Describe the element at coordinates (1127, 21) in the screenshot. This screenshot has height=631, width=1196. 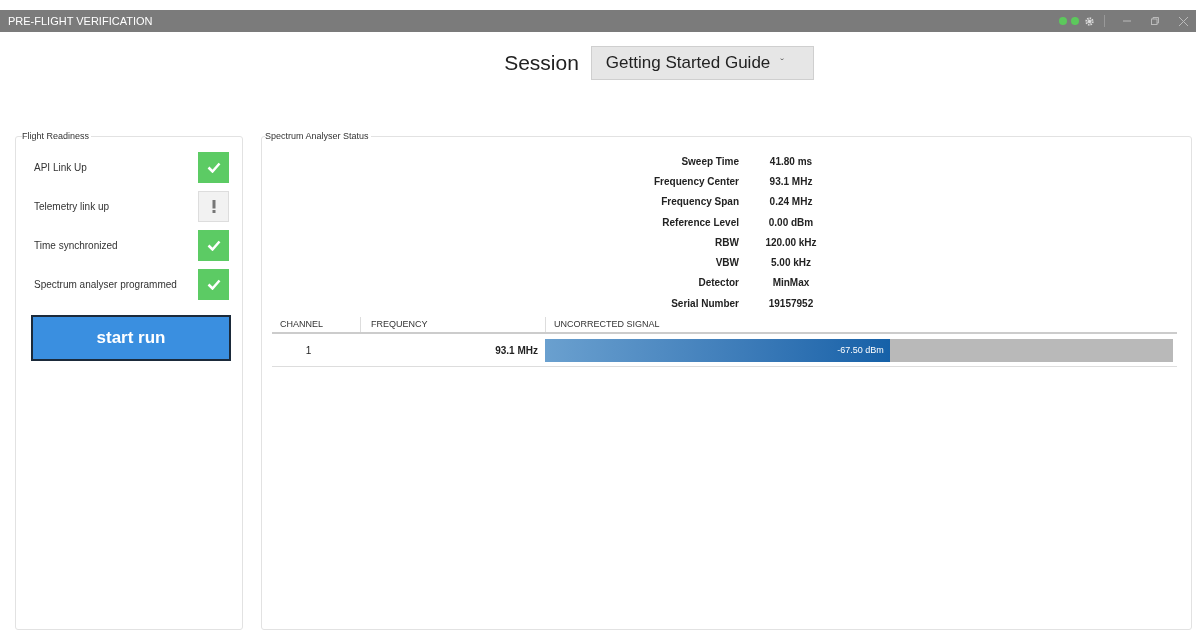
I see `minimize-icon` at that location.